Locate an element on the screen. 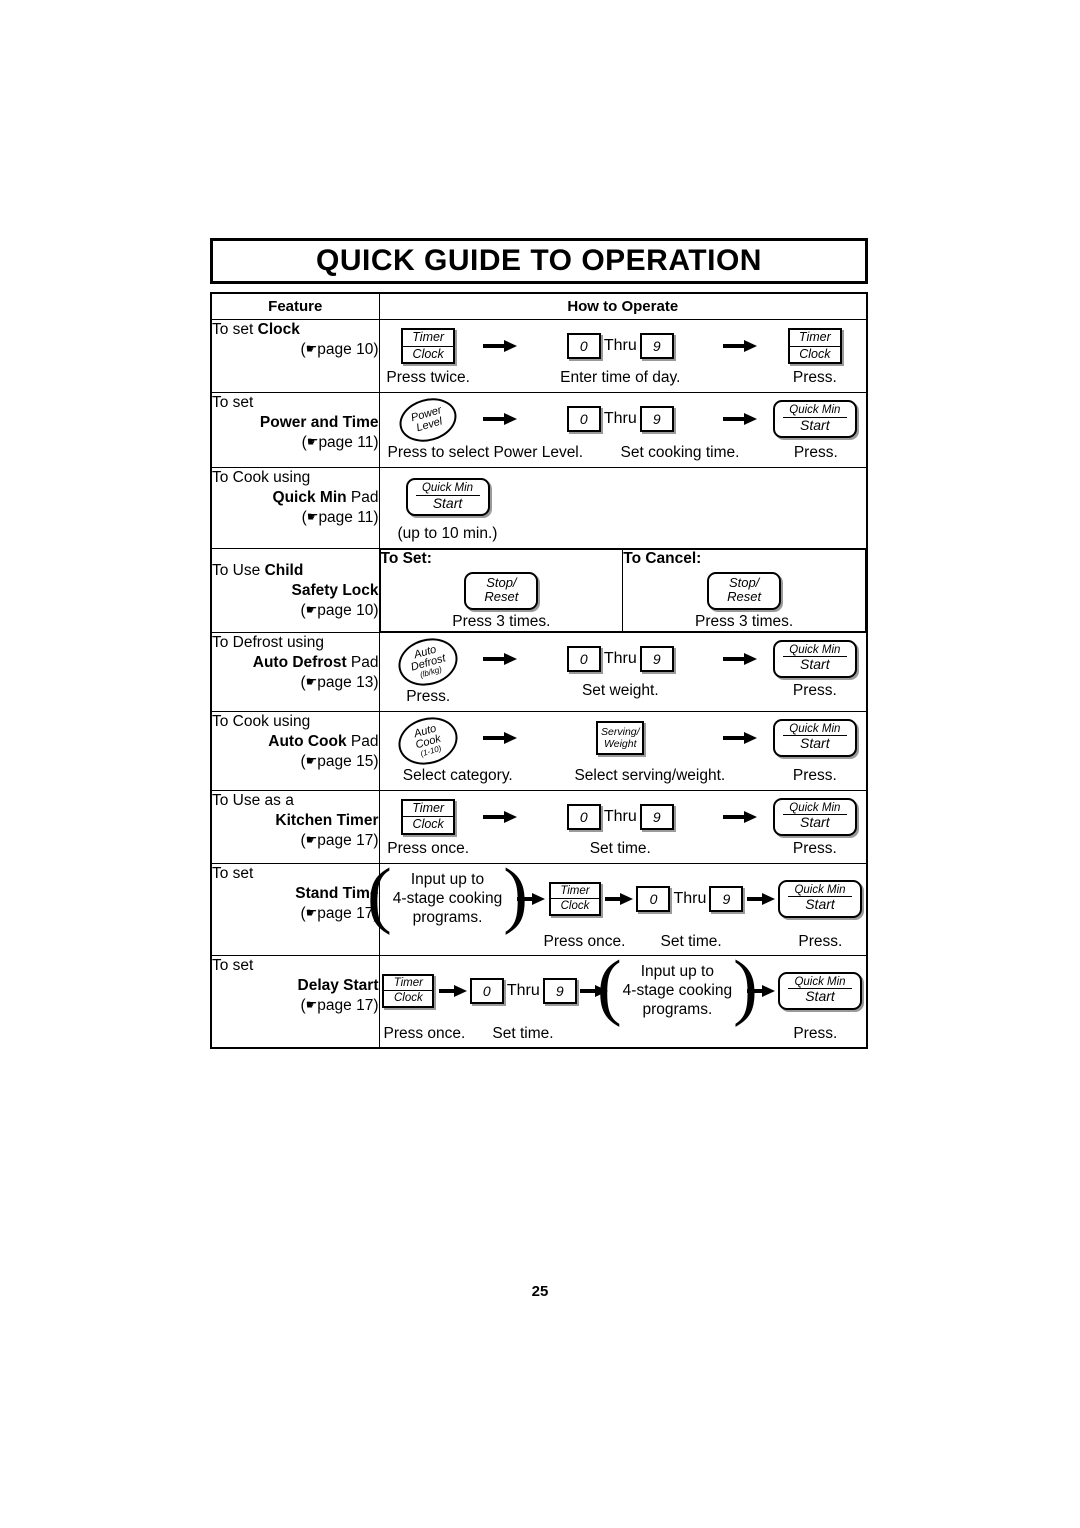 The width and height of the screenshot is (1080, 1528). note-line-2: 4-stage cooking is located at coordinates (447, 899).